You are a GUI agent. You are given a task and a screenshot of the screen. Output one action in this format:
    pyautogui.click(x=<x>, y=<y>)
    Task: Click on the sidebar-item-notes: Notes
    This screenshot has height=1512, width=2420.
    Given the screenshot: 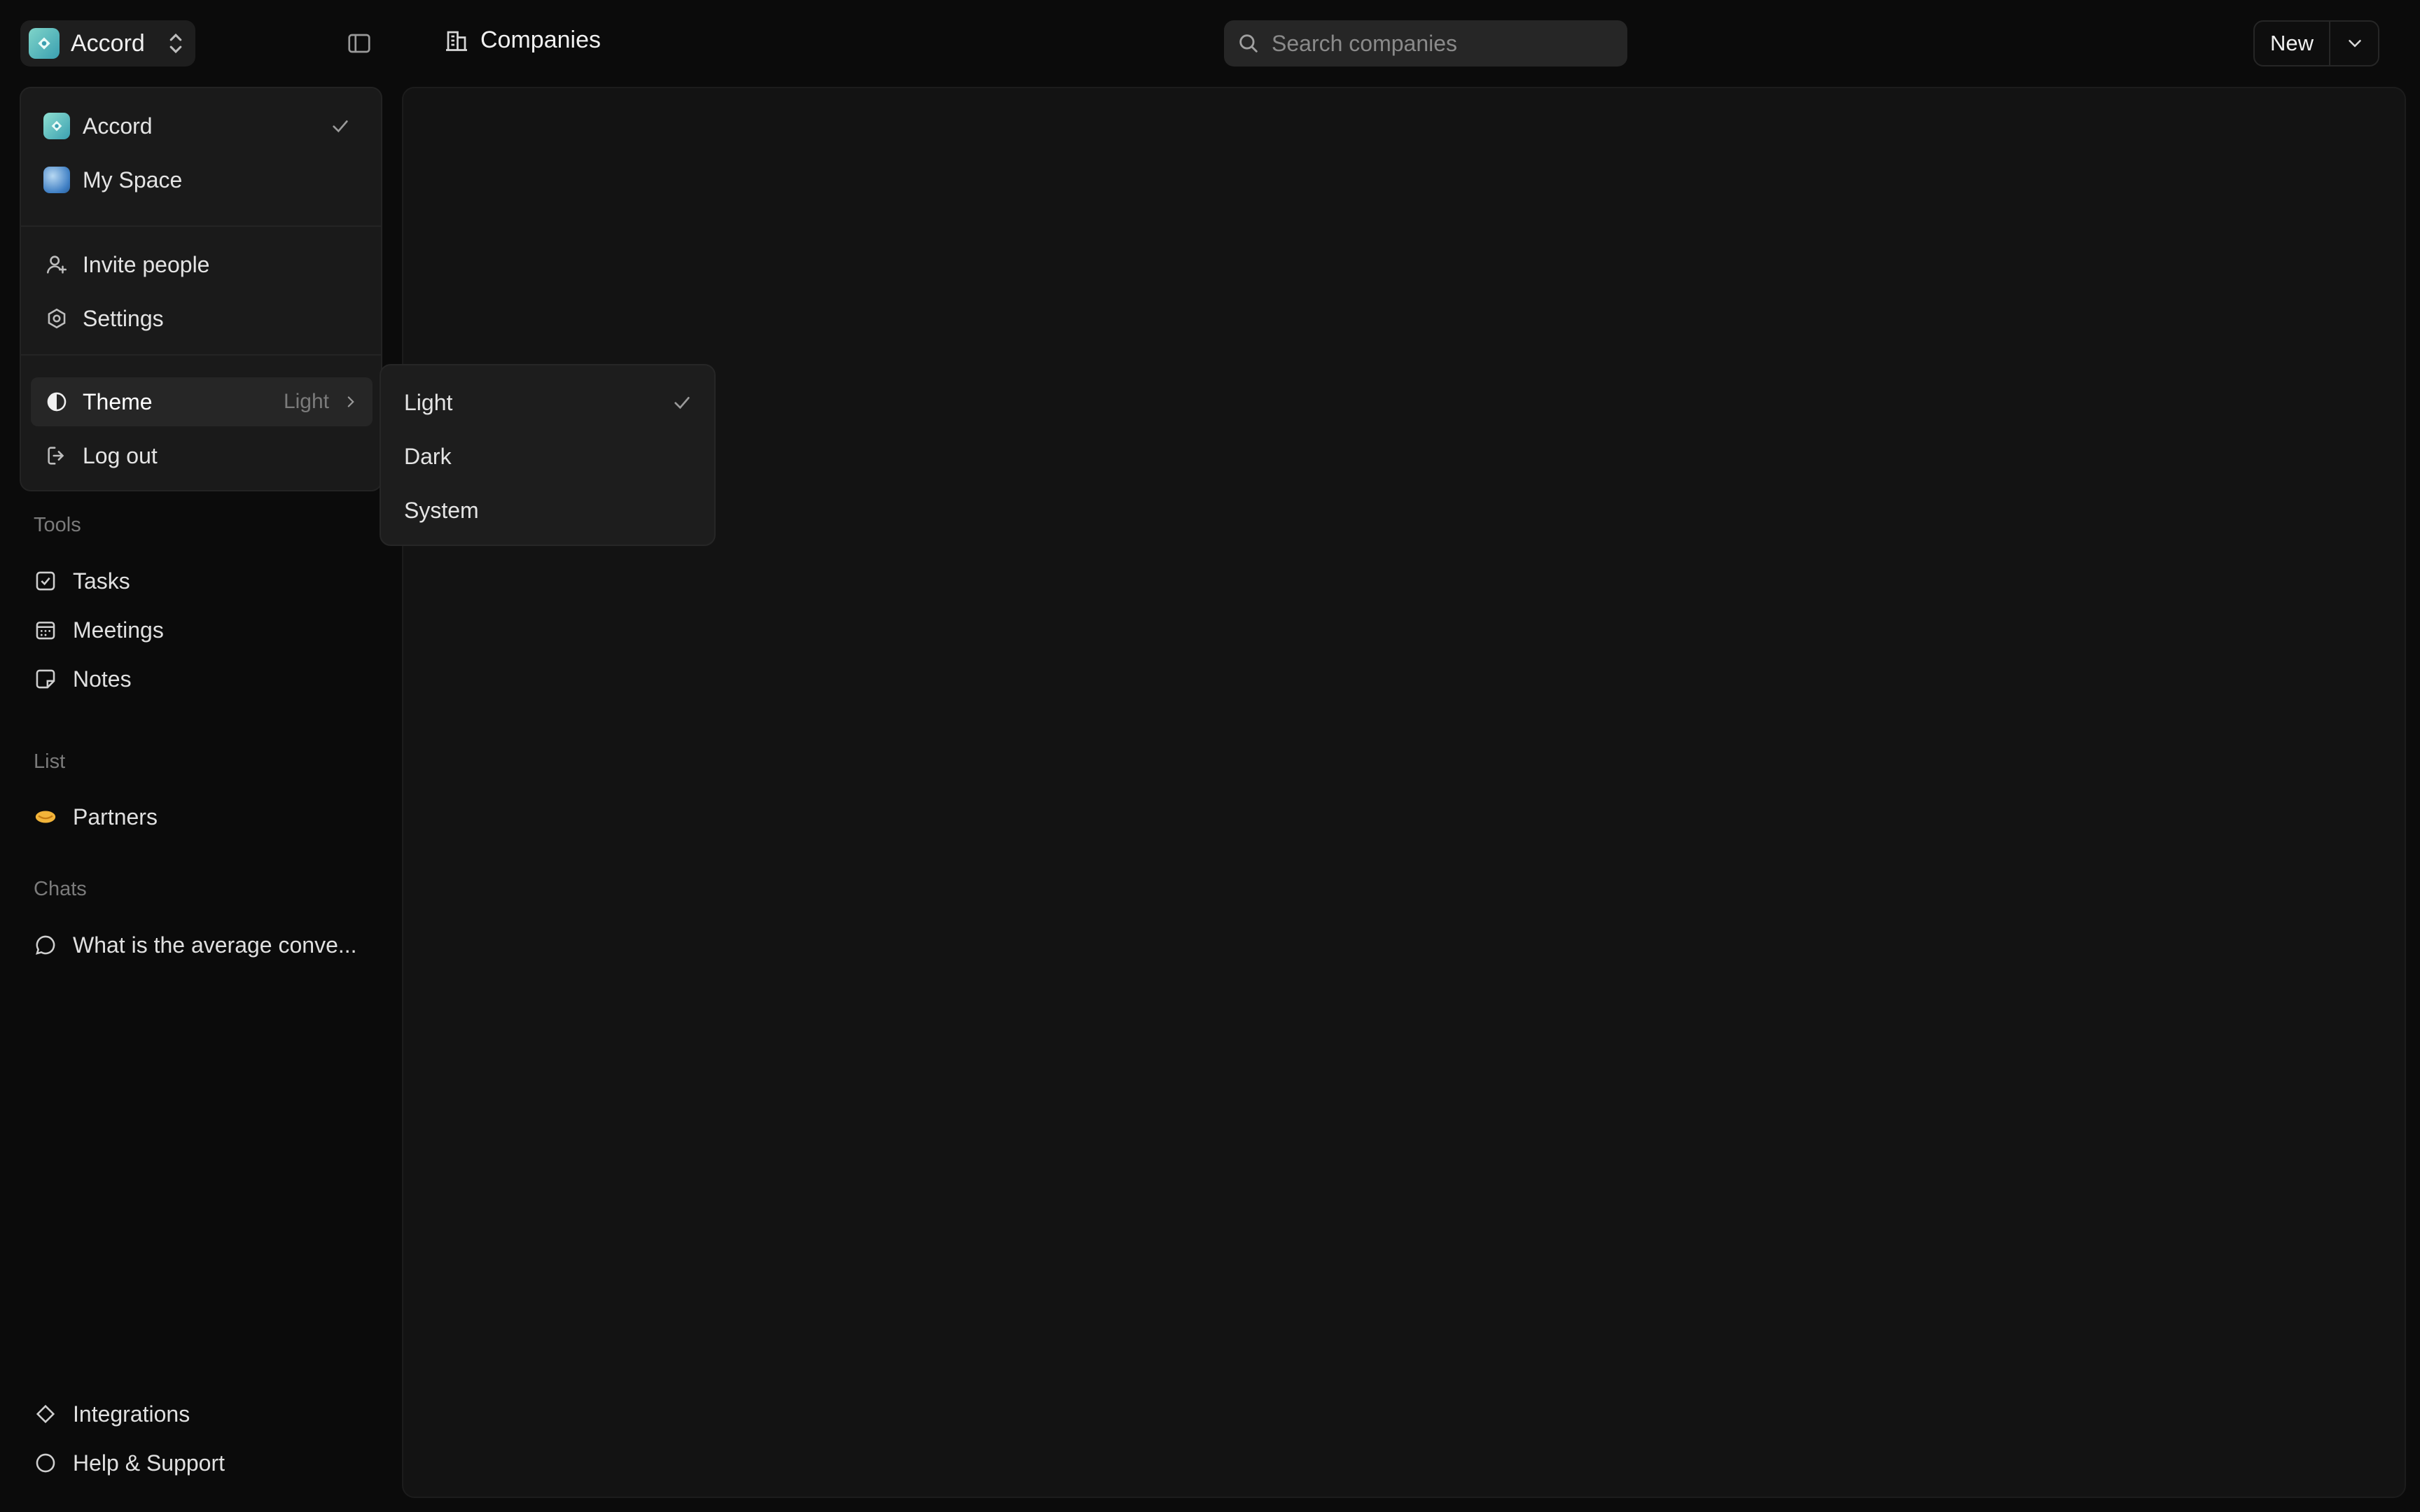 What is the action you would take?
    pyautogui.click(x=99, y=679)
    